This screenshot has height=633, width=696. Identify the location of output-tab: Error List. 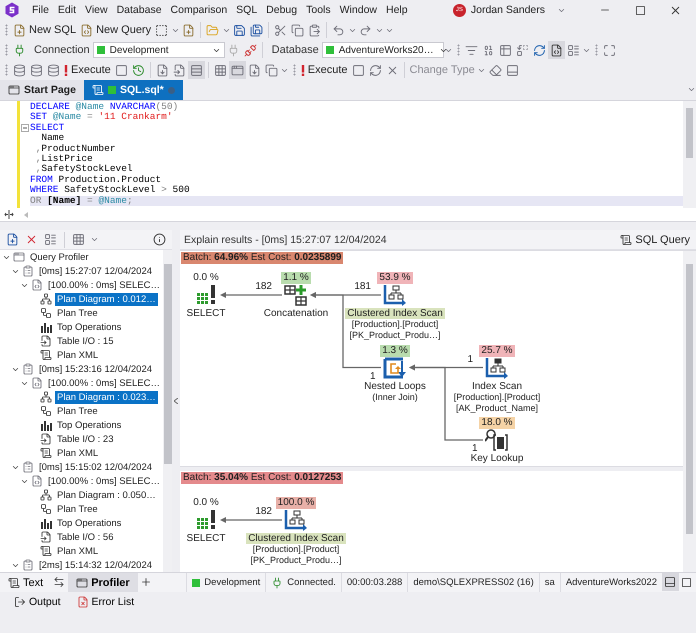
(105, 602).